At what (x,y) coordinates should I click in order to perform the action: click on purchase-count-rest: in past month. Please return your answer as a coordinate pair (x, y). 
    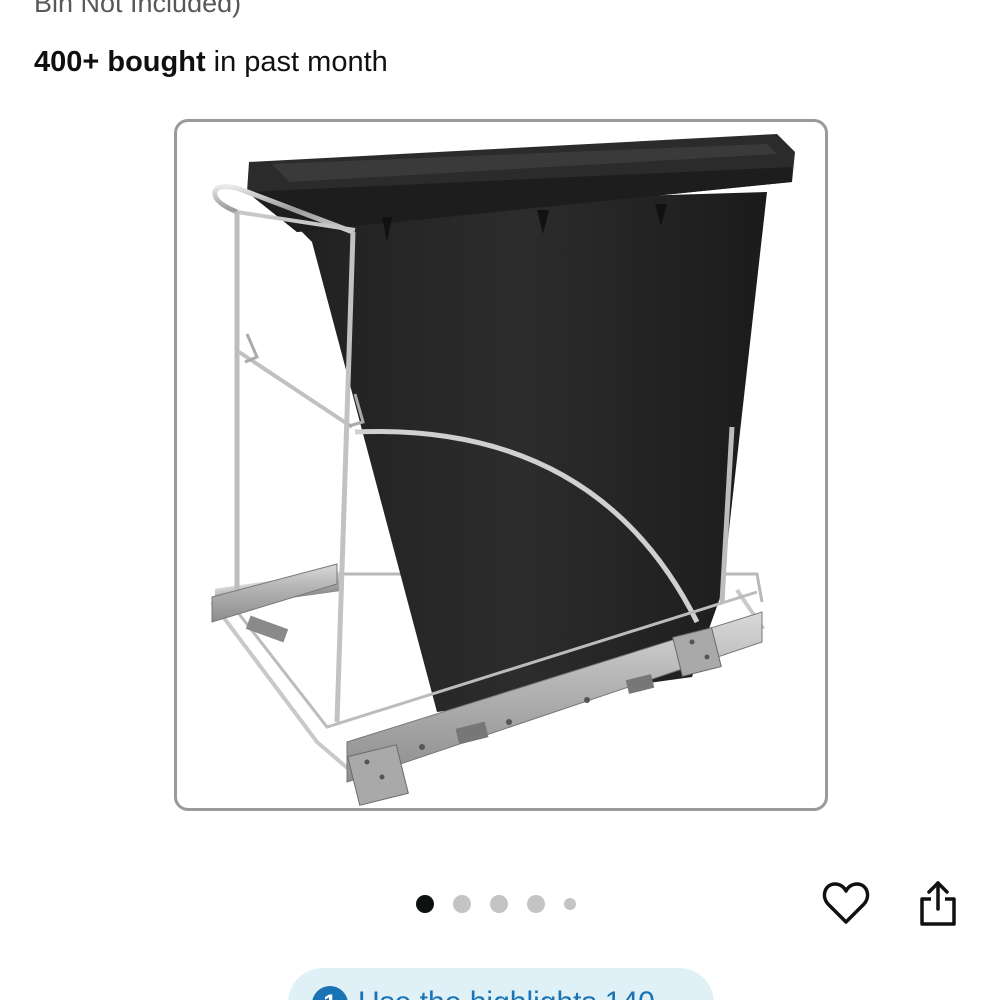
    Looking at the image, I should click on (296, 62).